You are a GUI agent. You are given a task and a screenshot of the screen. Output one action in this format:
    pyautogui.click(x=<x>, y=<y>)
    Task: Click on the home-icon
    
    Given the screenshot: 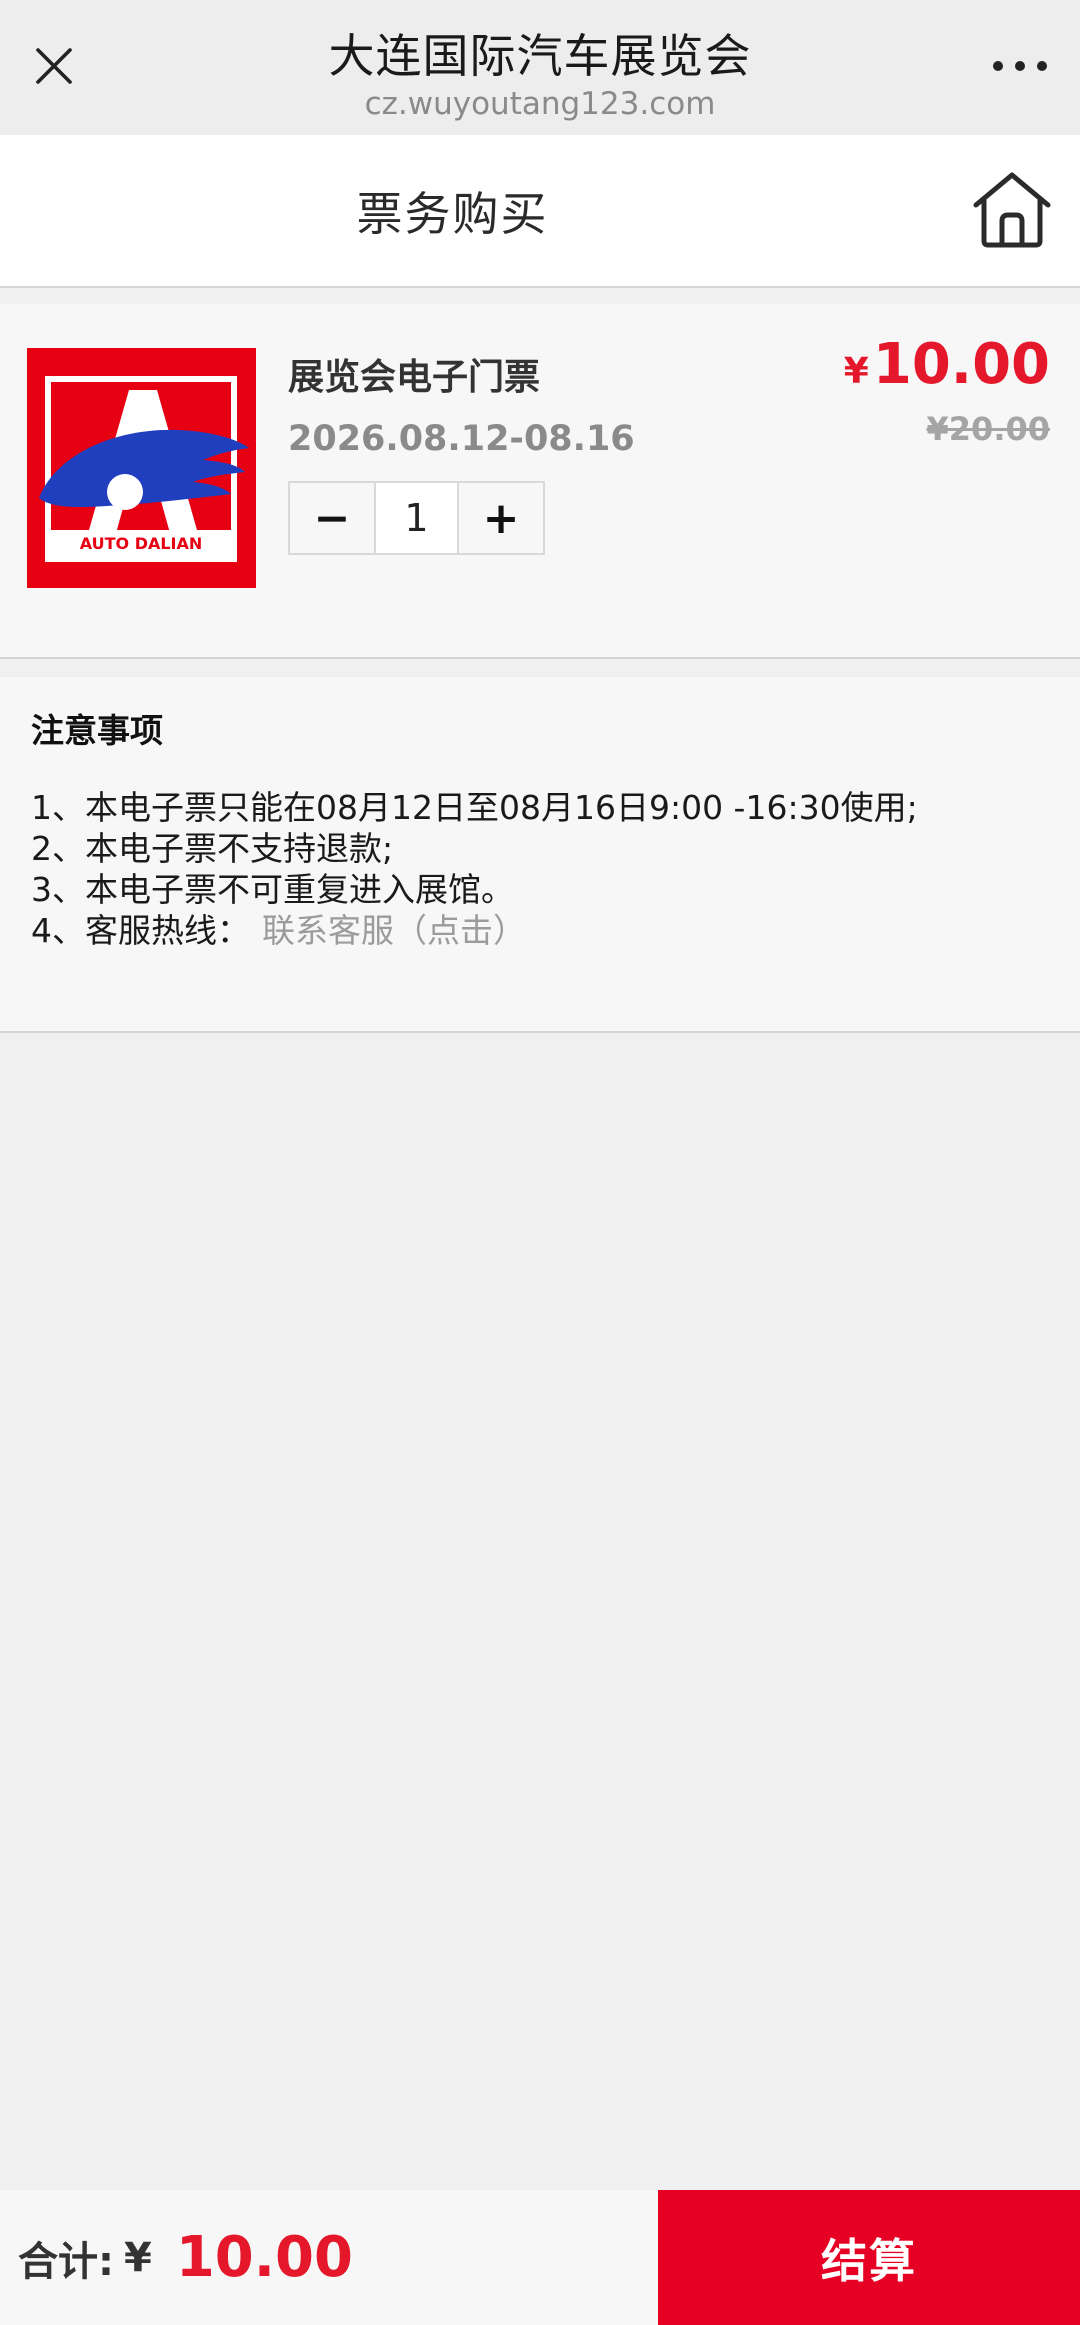 What is the action you would take?
    pyautogui.click(x=1012, y=209)
    